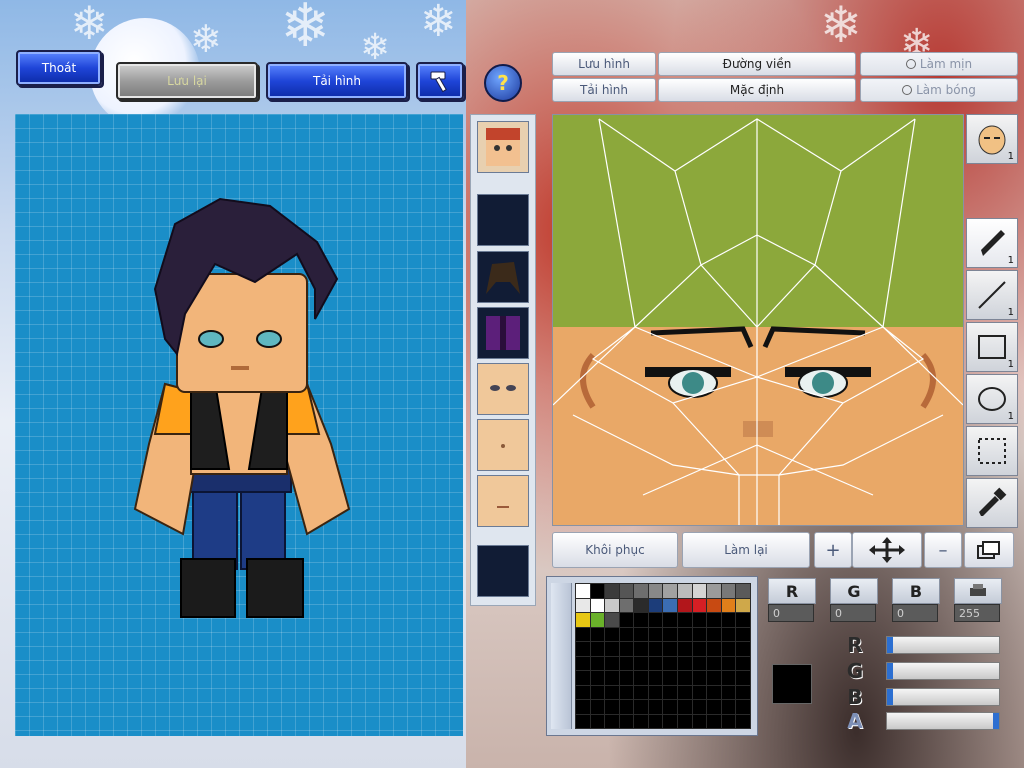 Image resolution: width=1024 pixels, height=768 pixels. I want to click on move-button, so click(887, 550).